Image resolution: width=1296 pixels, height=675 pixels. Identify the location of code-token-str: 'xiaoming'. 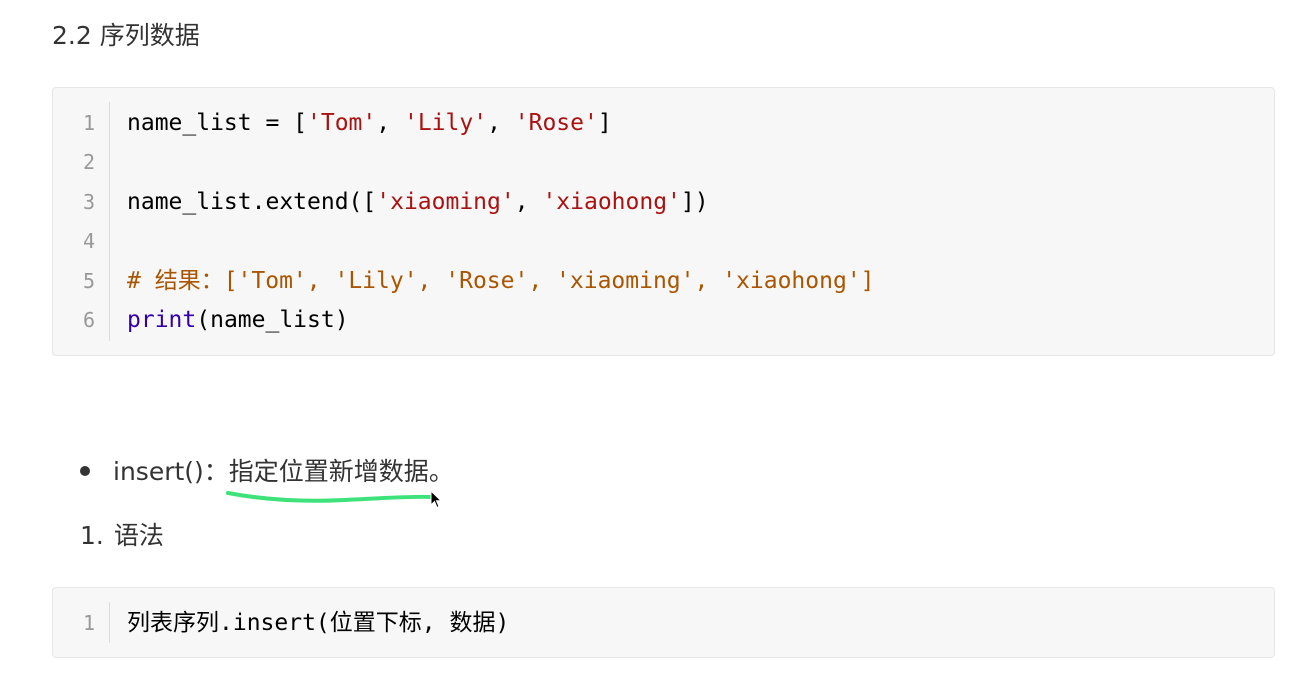
(445, 201).